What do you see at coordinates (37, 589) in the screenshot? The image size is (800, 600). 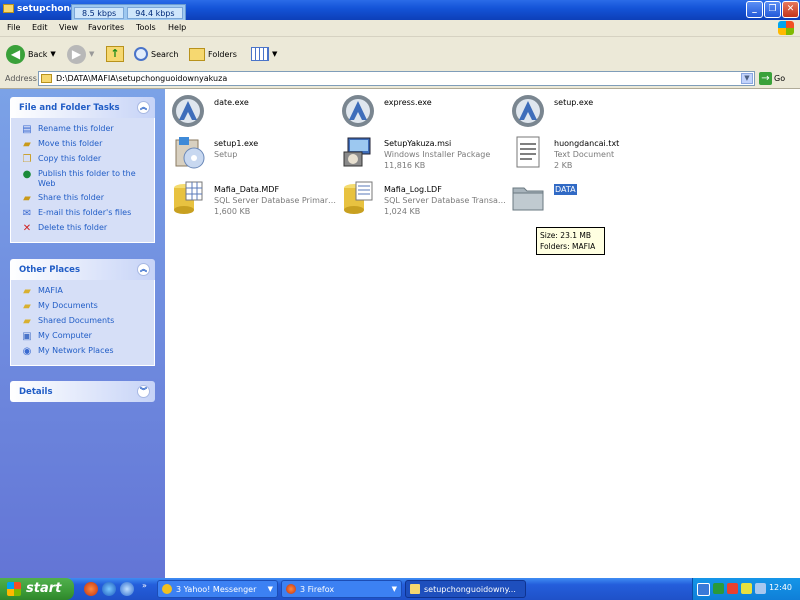 I see `start-button: start` at bounding box center [37, 589].